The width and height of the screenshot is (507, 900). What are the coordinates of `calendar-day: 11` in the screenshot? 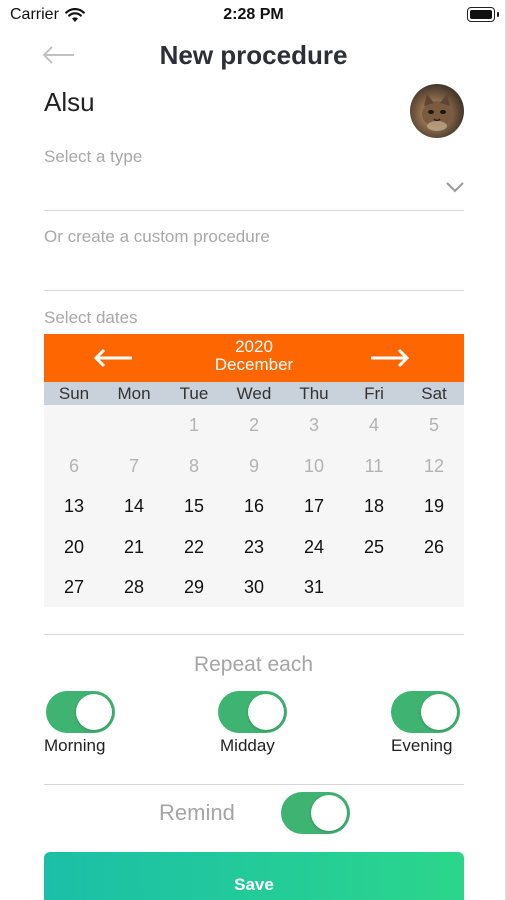 It's located at (374, 465).